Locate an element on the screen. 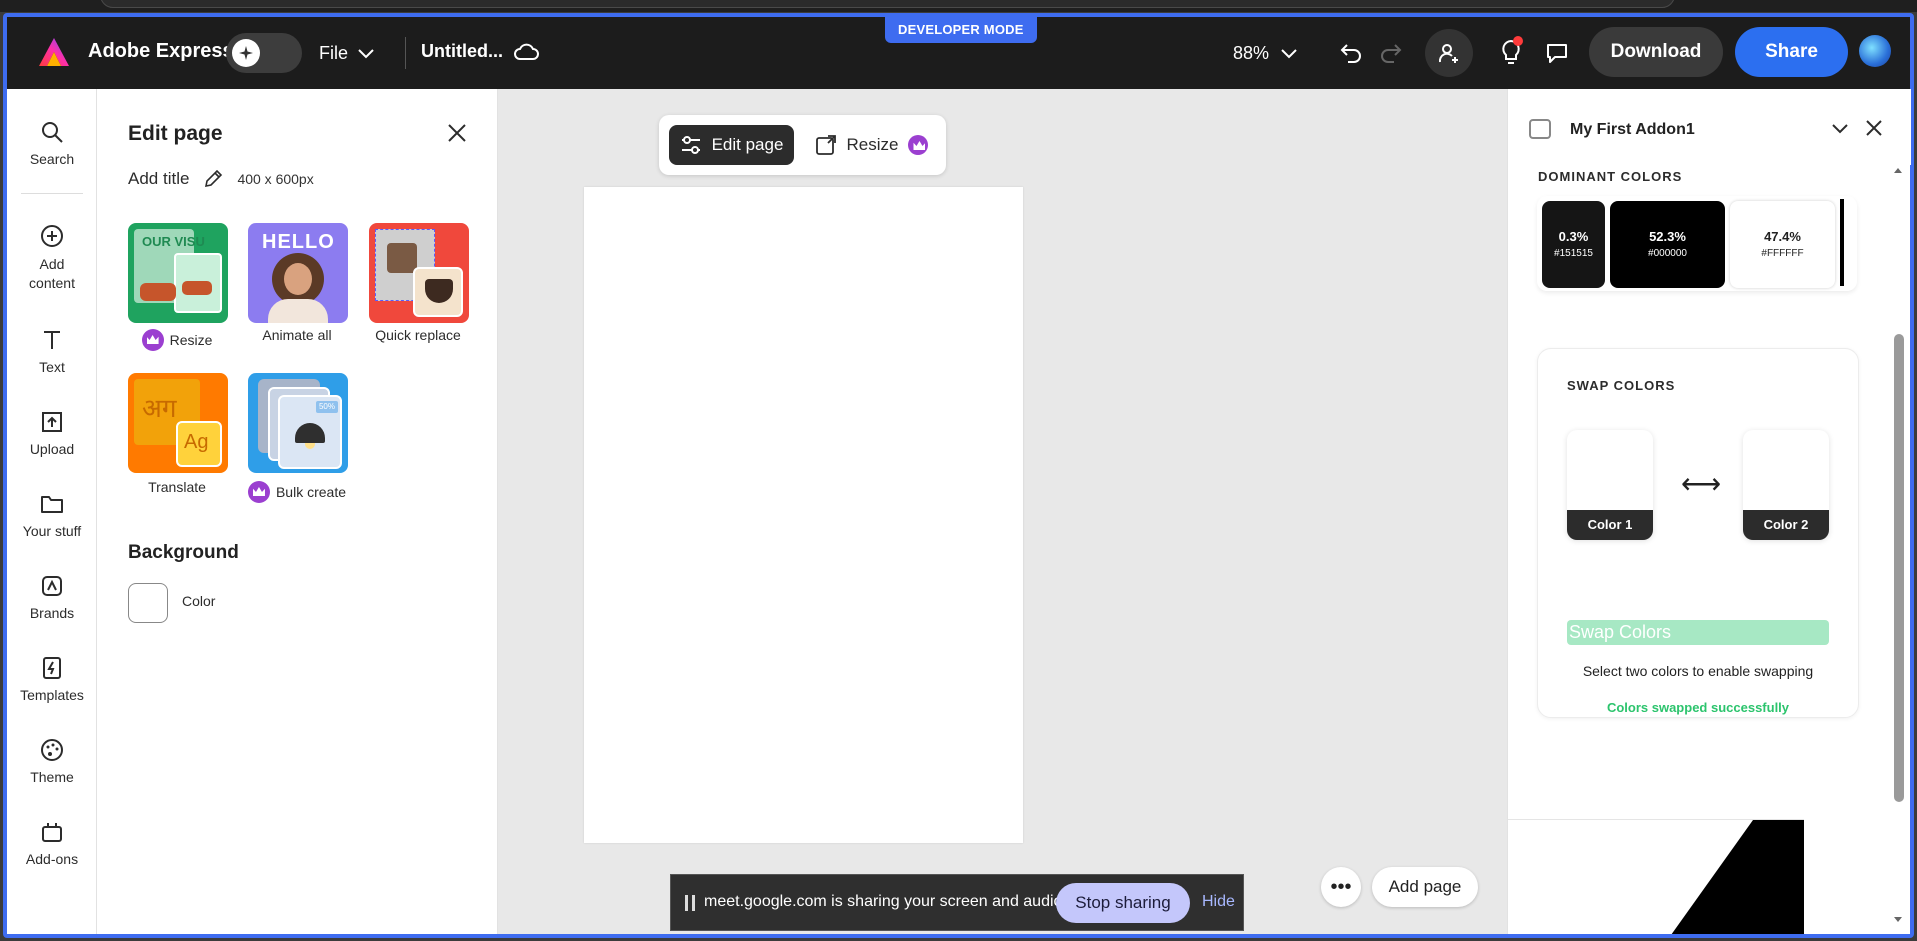  rail-your-stuff: Your stuff is located at coordinates (52, 515).